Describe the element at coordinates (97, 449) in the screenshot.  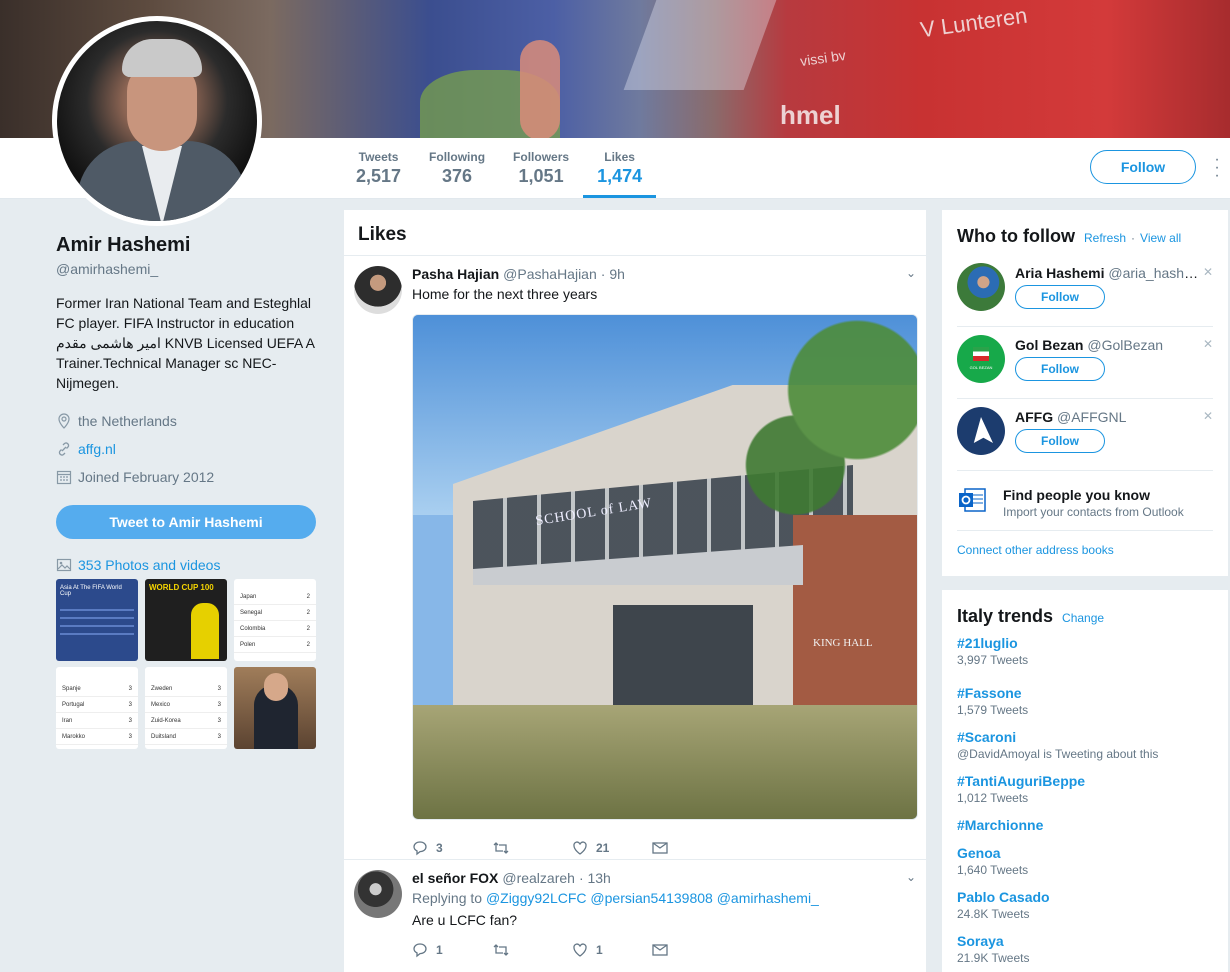
I see `profile-url: affg.nl` at that location.